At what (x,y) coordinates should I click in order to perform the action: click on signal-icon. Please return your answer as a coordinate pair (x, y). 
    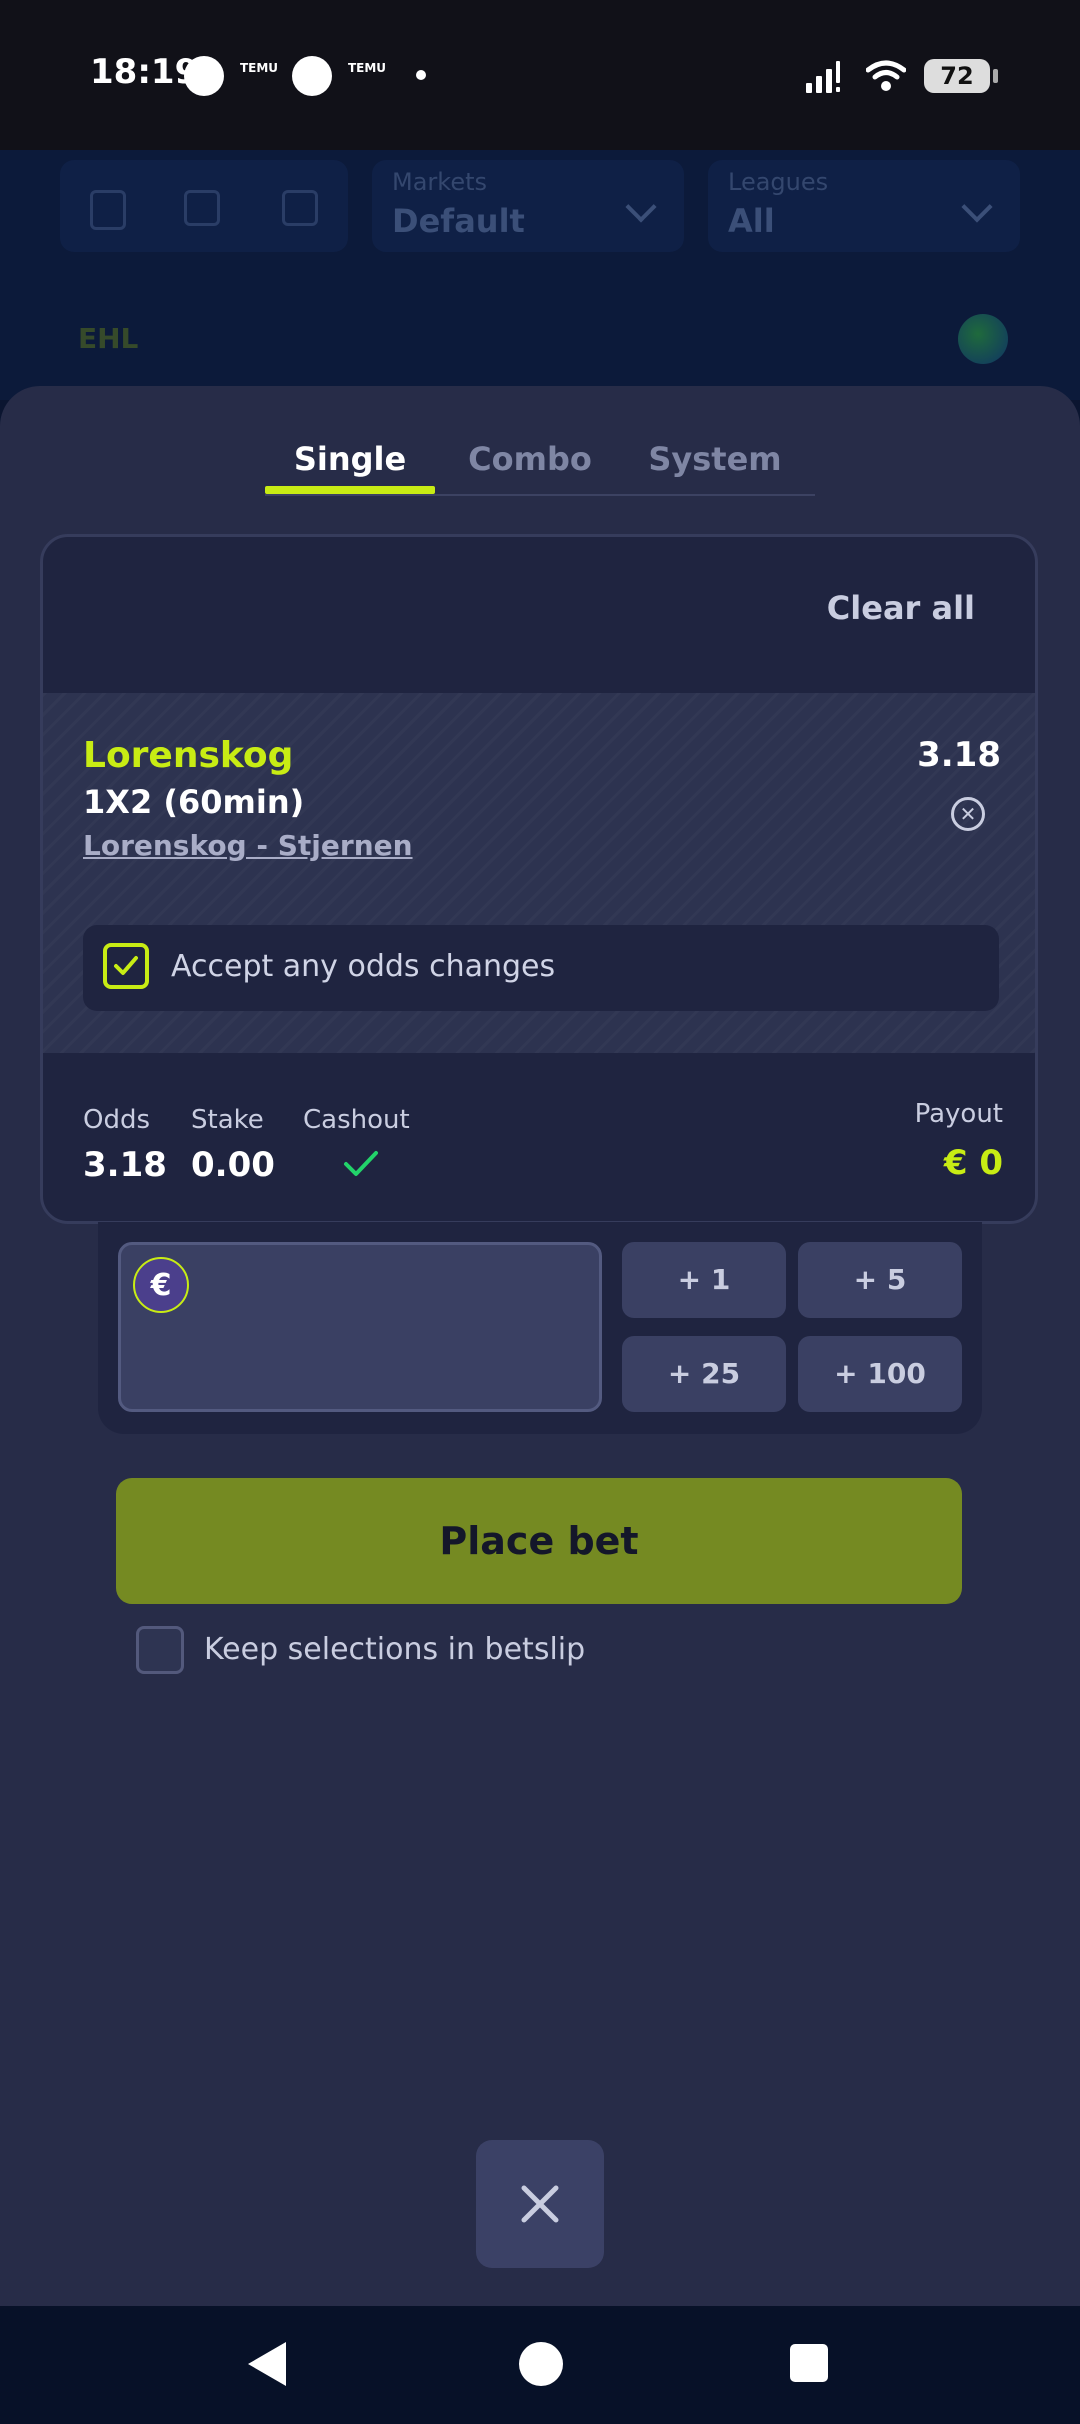
    Looking at the image, I should click on (823, 77).